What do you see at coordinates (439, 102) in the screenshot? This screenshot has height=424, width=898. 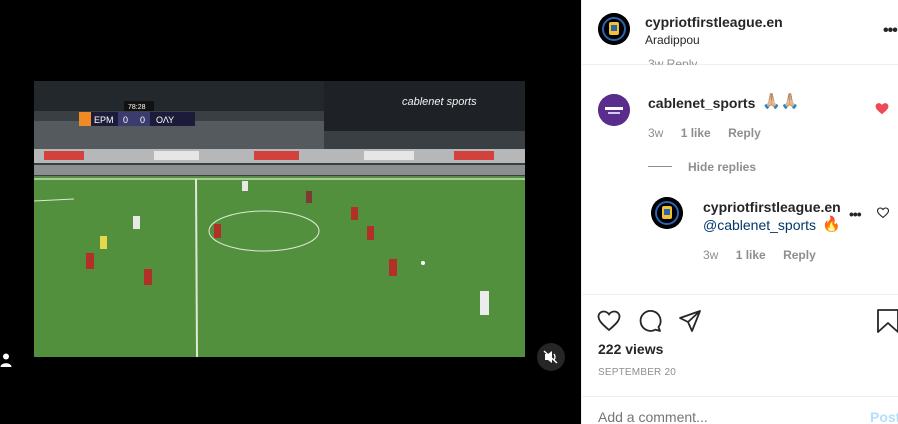 I see `broadcaster-logo: cablenet sports` at bounding box center [439, 102].